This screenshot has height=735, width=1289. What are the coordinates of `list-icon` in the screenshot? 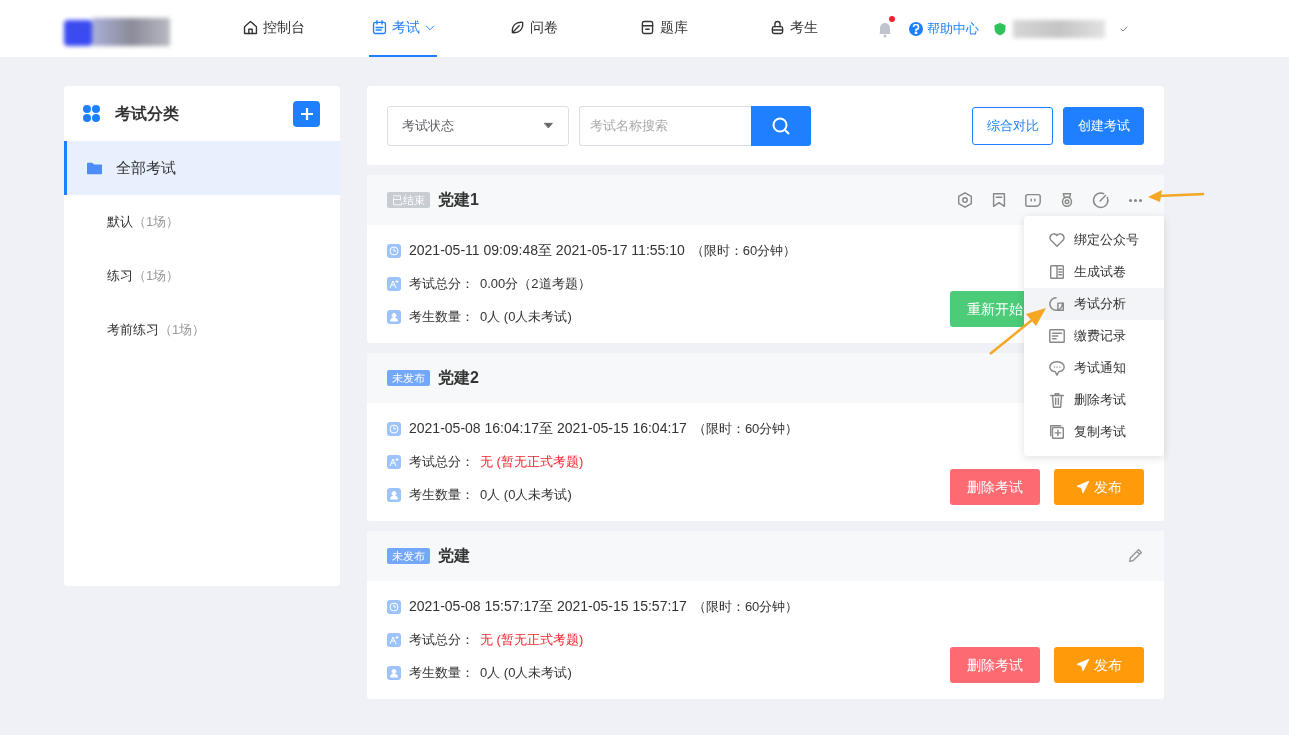 It's located at (1057, 336).